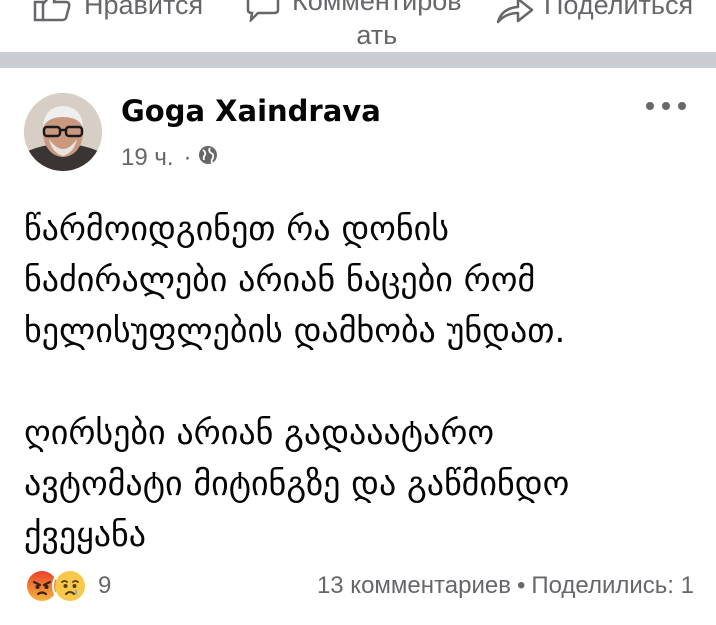 This screenshot has height=625, width=716. What do you see at coordinates (377, 35) in the screenshot?
I see `comment-label-line2: ать` at bounding box center [377, 35].